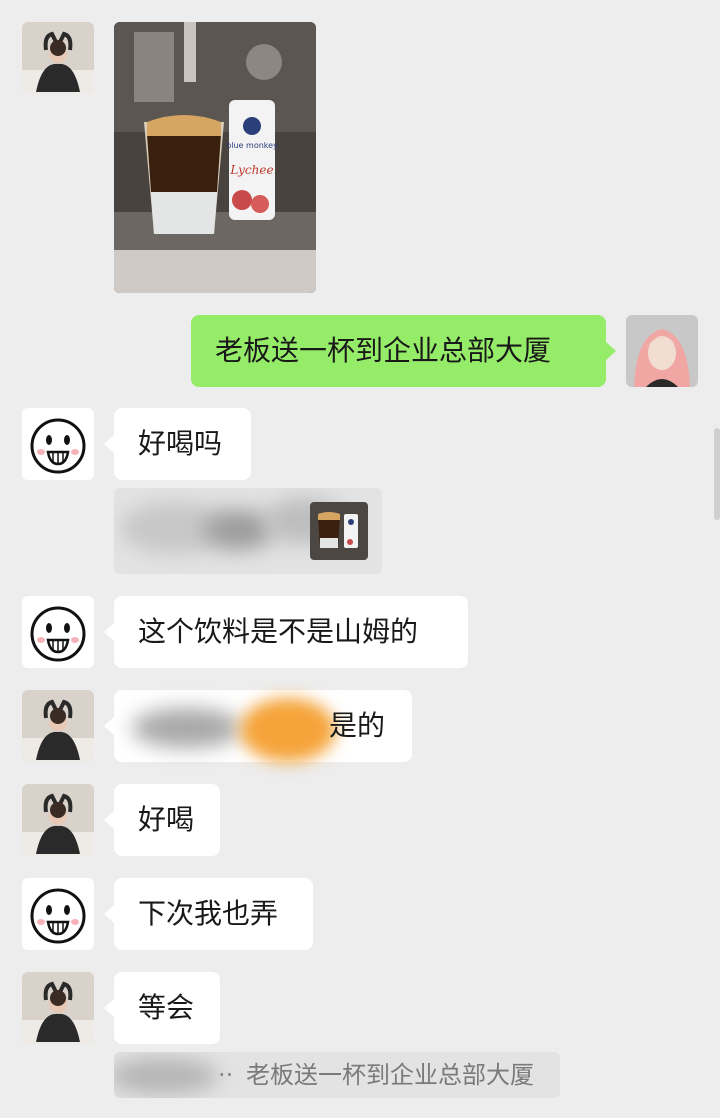  What do you see at coordinates (357, 725) in the screenshot?
I see `message-text: 是的` at bounding box center [357, 725].